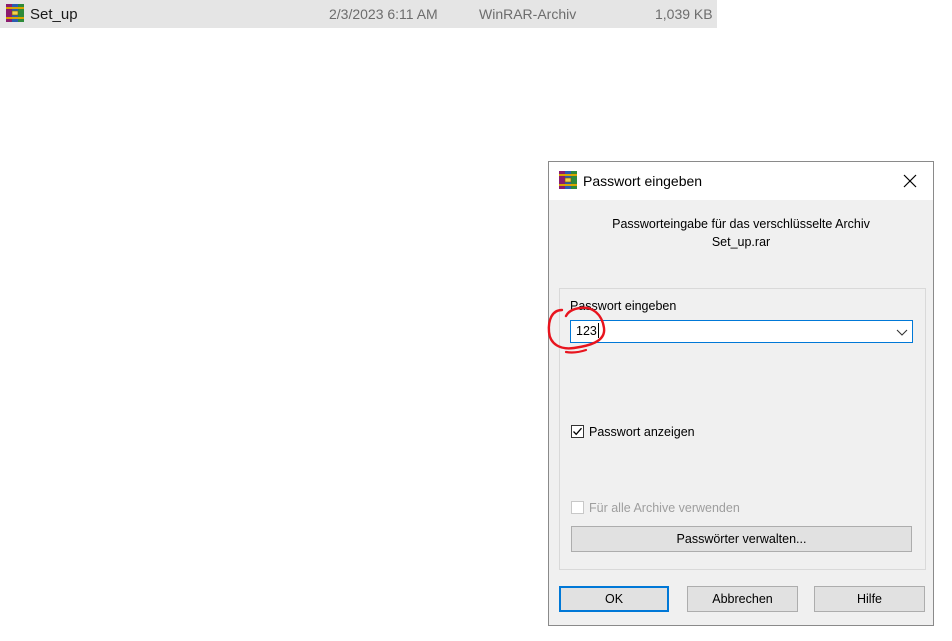  I want to click on dialog-title: Passwort eingeben, so click(643, 181).